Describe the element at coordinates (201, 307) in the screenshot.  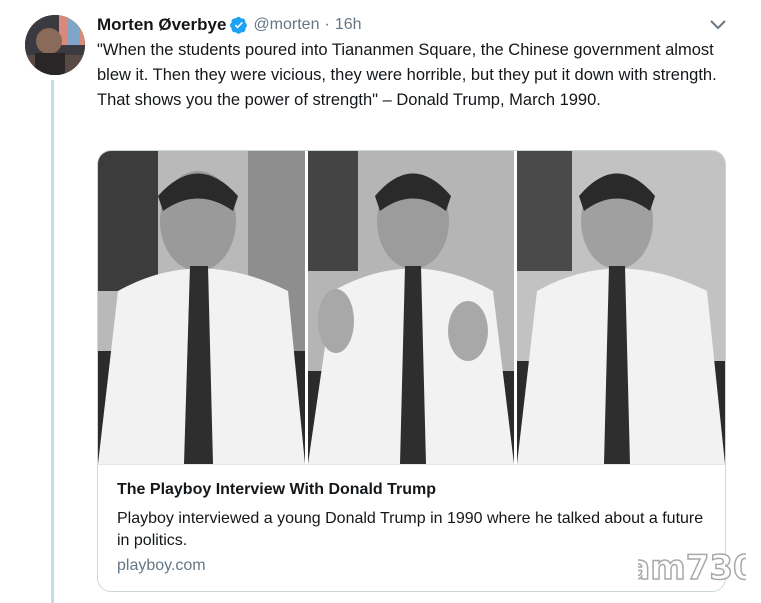
I see `card-photo-left` at that location.